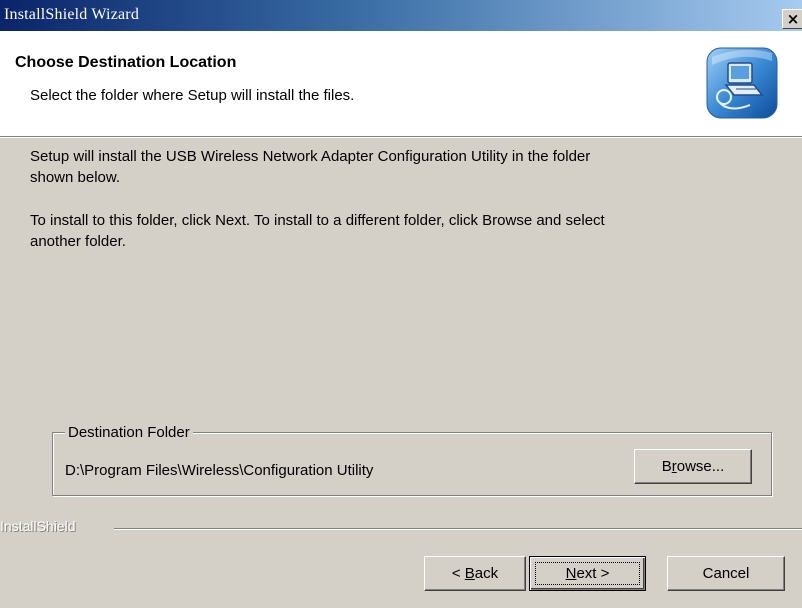  What do you see at coordinates (75, 177) in the screenshot?
I see `install-description-line: shown below.` at bounding box center [75, 177].